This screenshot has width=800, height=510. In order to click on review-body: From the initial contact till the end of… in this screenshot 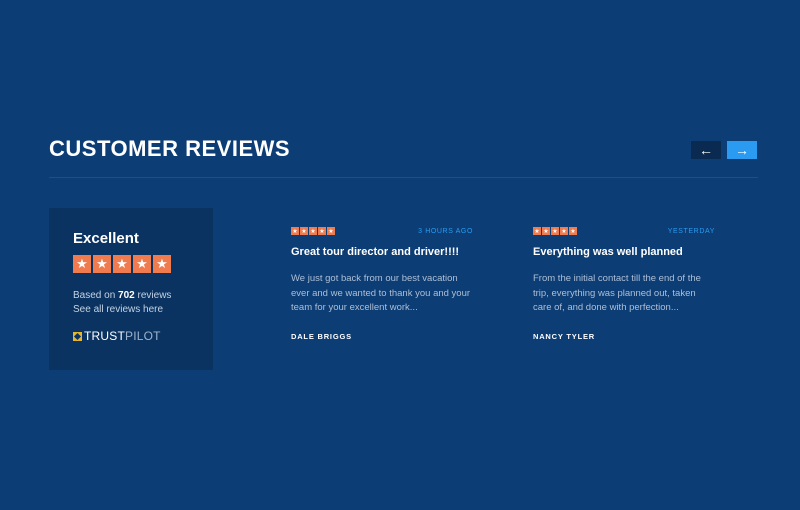, I will do `click(617, 293)`.